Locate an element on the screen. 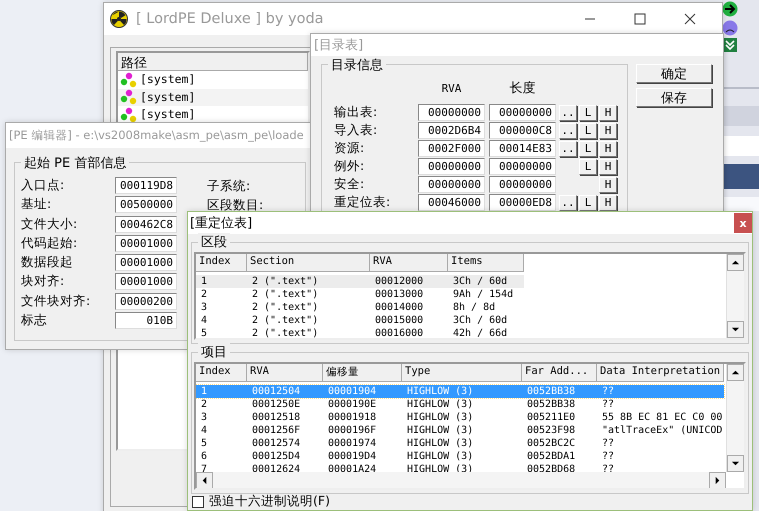 The height and width of the screenshot is (511, 759). value-field: 00500000 is located at coordinates (146, 205).